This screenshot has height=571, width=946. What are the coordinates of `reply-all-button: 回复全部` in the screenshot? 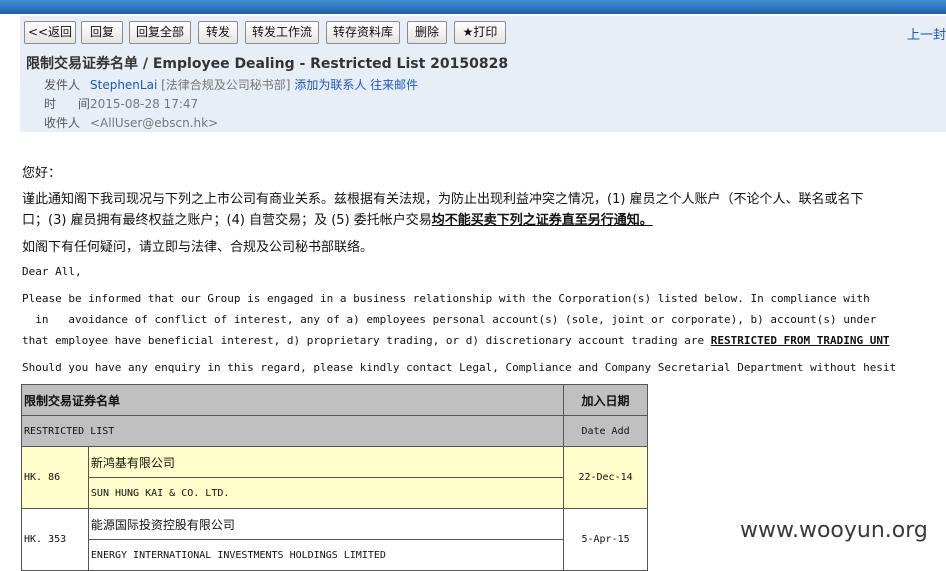 It's located at (160, 32).